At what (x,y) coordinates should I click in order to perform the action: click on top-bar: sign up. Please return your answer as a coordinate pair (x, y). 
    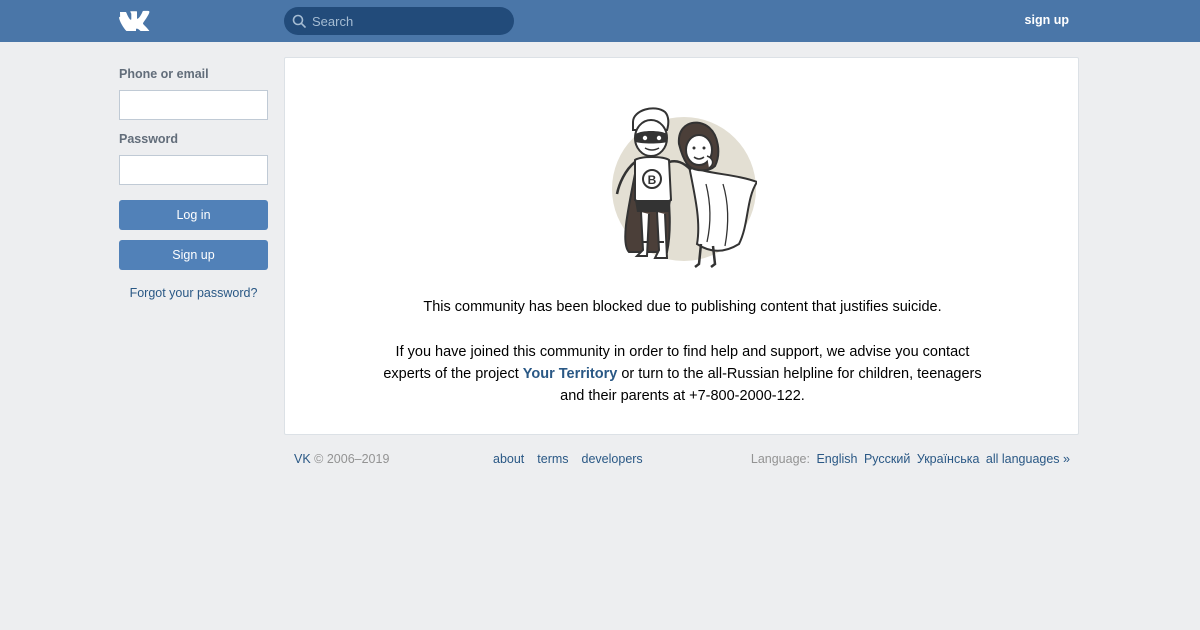
    Looking at the image, I should click on (600, 21).